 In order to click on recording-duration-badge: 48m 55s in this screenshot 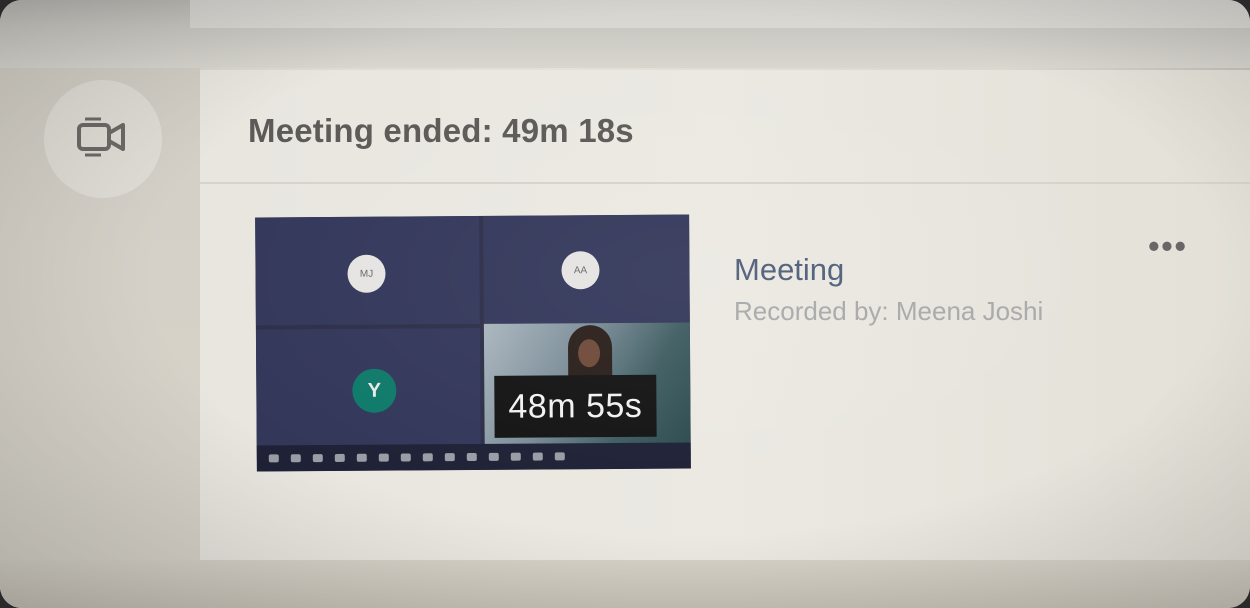, I will do `click(575, 406)`.